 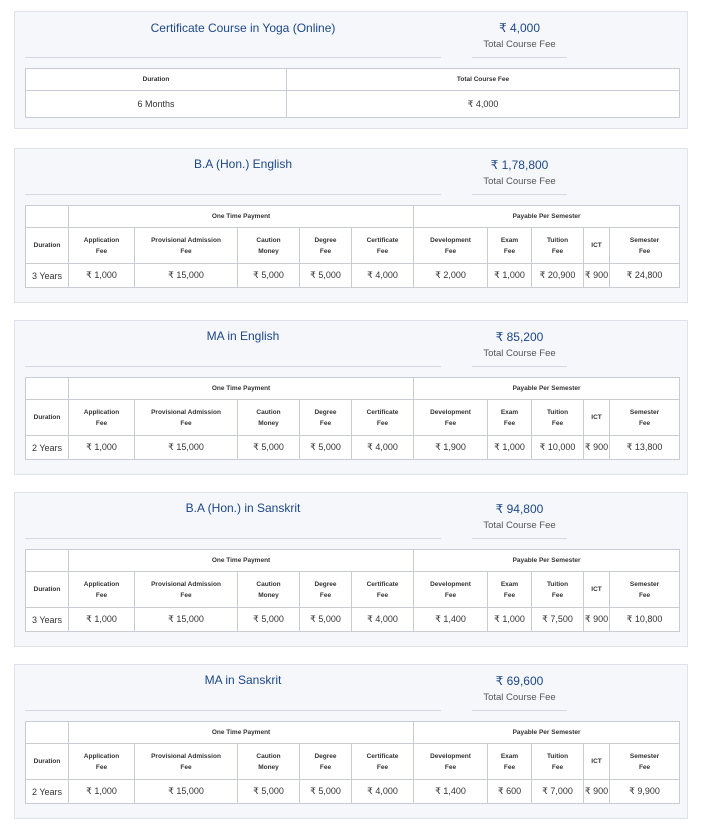 What do you see at coordinates (519, 681) in the screenshot?
I see `total-course-fee-amount: ₹ 69,600` at bounding box center [519, 681].